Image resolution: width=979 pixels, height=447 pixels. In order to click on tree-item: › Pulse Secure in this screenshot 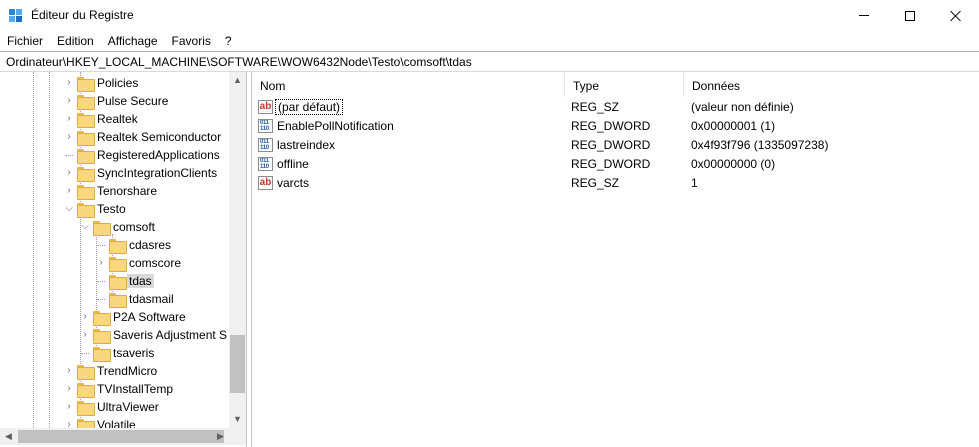, I will do `click(114, 101)`.